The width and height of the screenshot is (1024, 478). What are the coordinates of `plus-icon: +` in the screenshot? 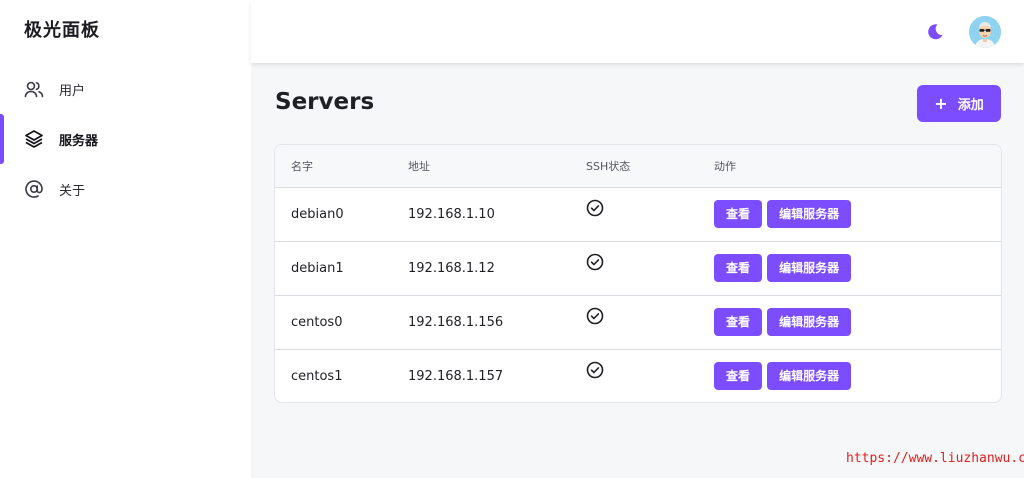 It's located at (941, 103).